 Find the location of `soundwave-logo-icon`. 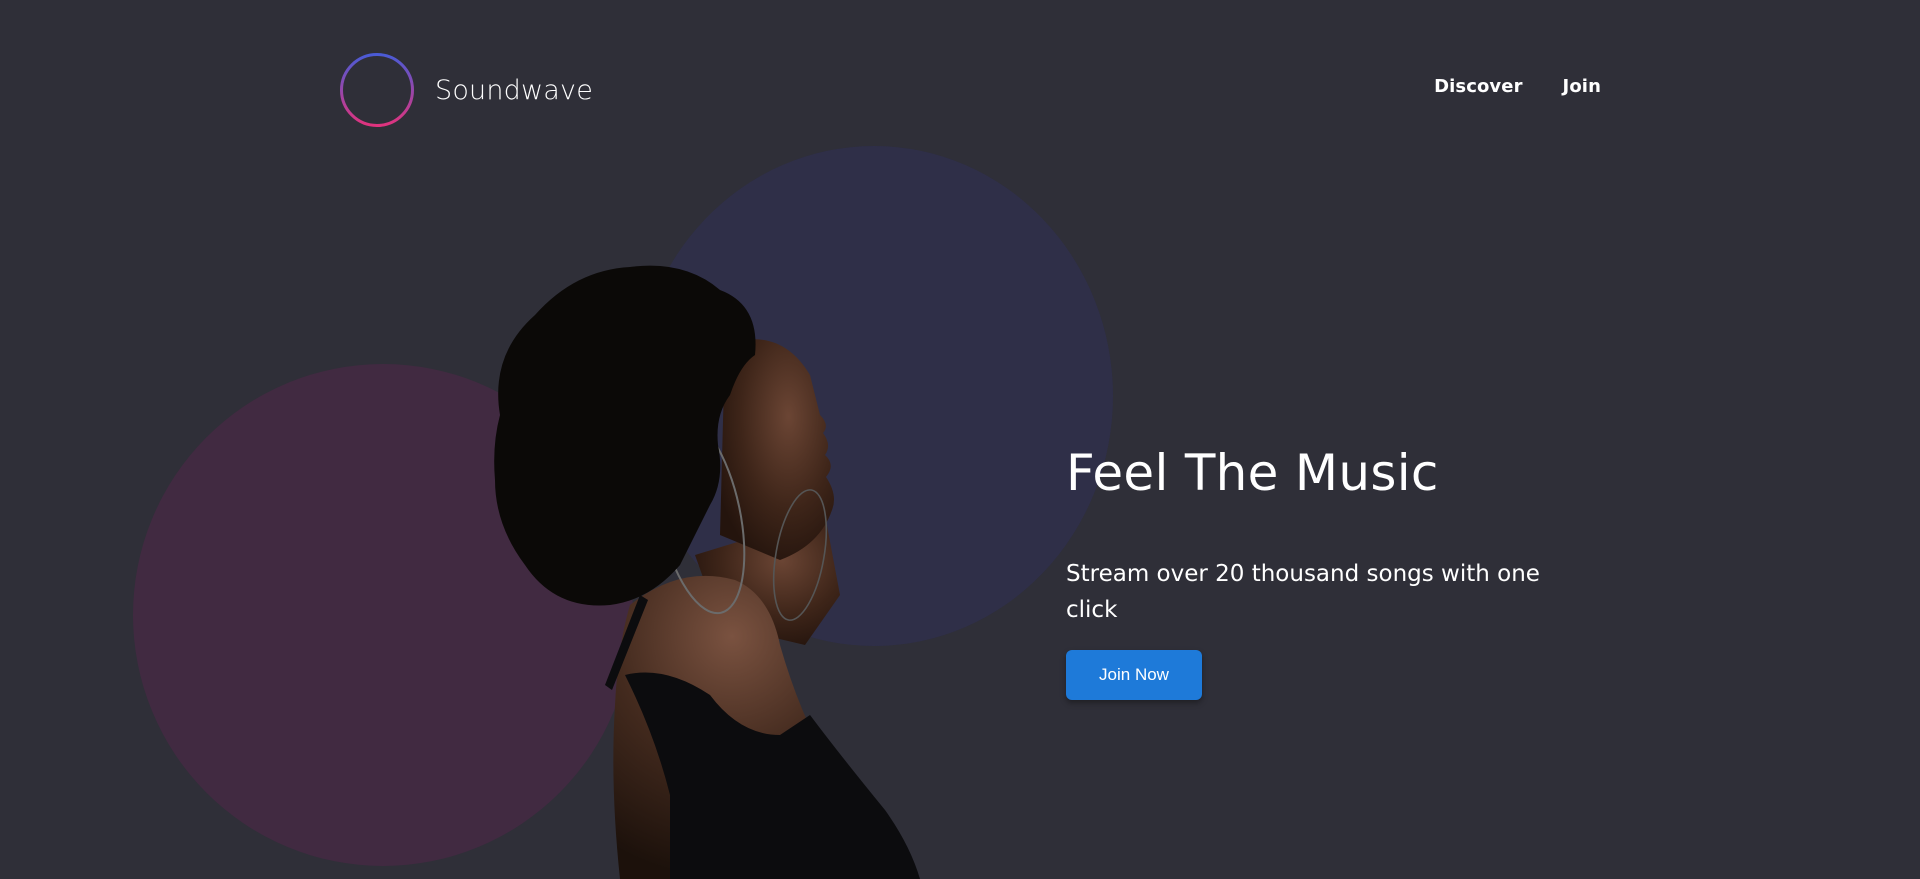

soundwave-logo-icon is located at coordinates (377, 90).